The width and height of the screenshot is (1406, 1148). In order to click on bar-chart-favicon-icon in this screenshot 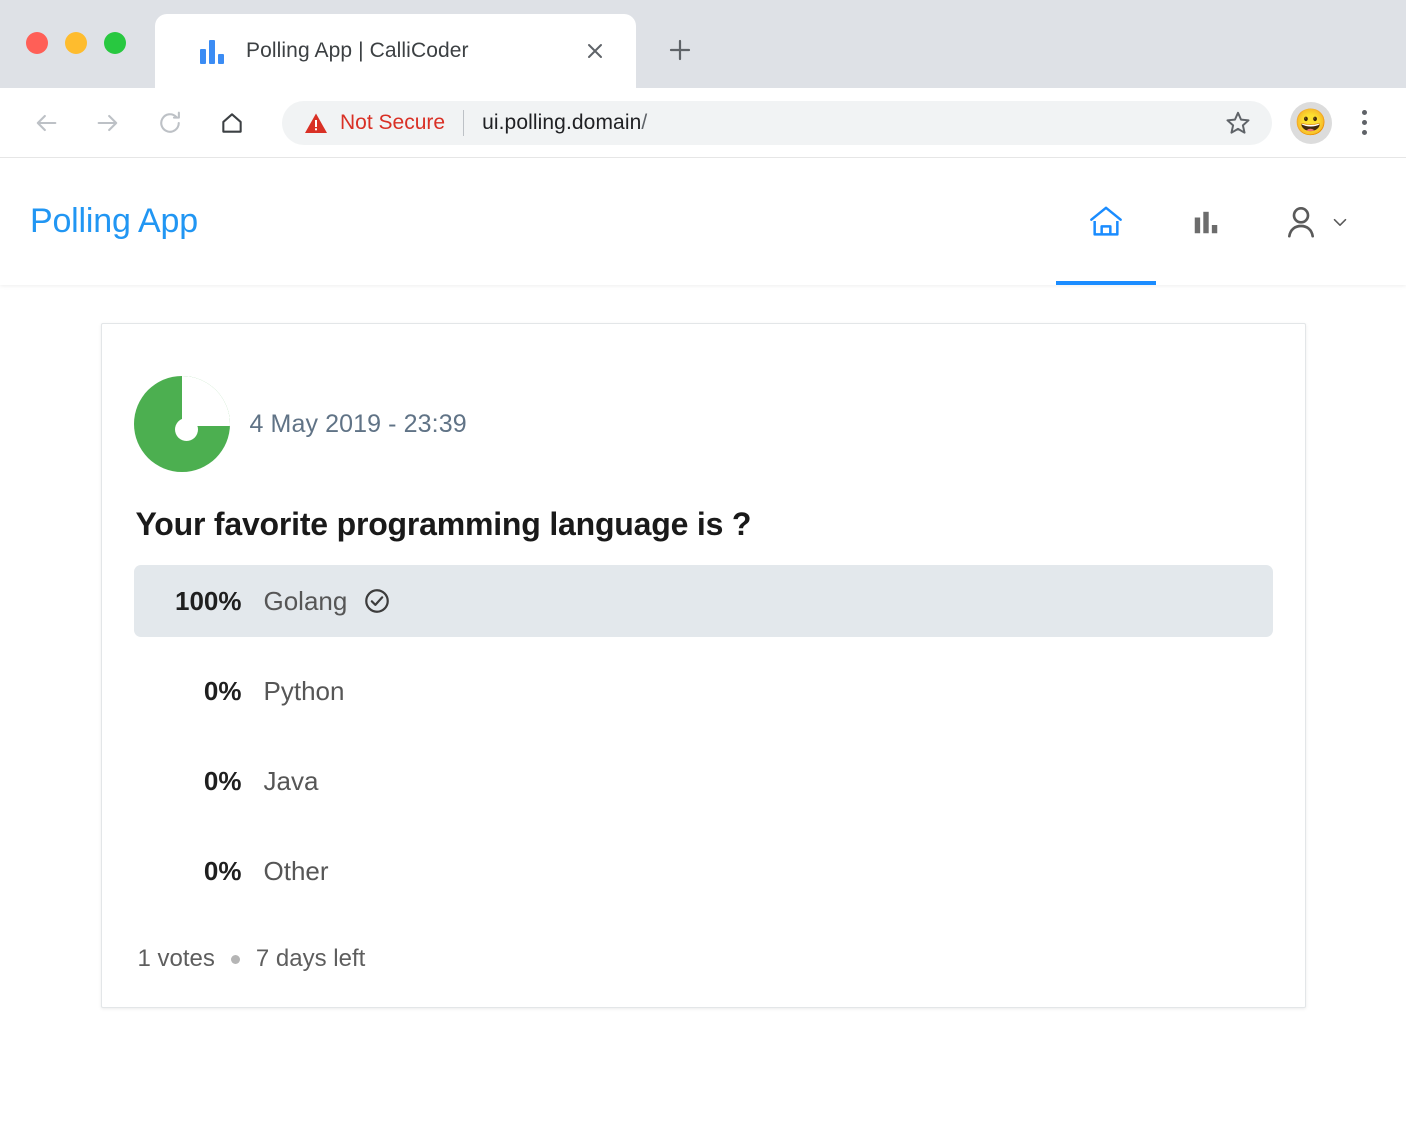, I will do `click(214, 51)`.